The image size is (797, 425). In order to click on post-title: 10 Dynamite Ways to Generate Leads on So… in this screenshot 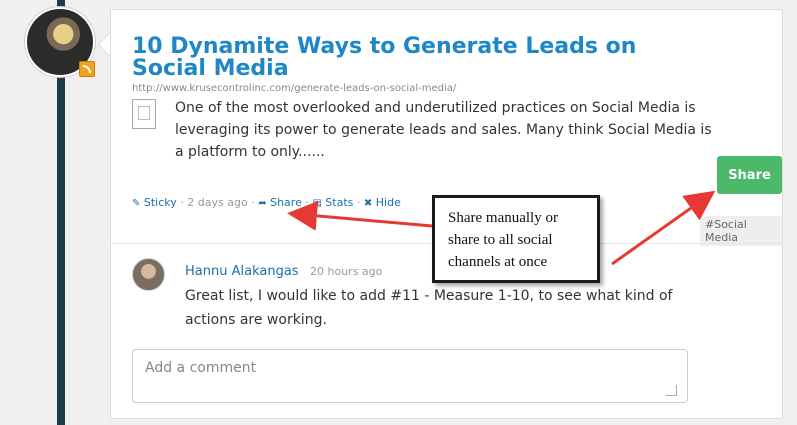, I will do `click(422, 58)`.